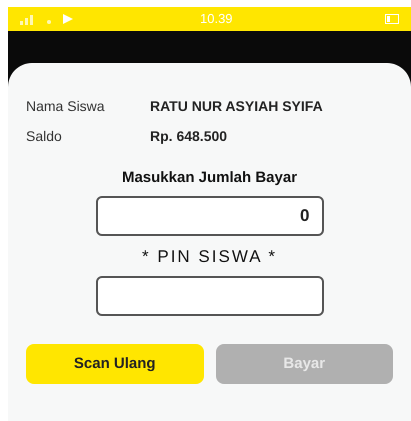  What do you see at coordinates (189, 136) in the screenshot?
I see `info-value: Rp. 648.500` at bounding box center [189, 136].